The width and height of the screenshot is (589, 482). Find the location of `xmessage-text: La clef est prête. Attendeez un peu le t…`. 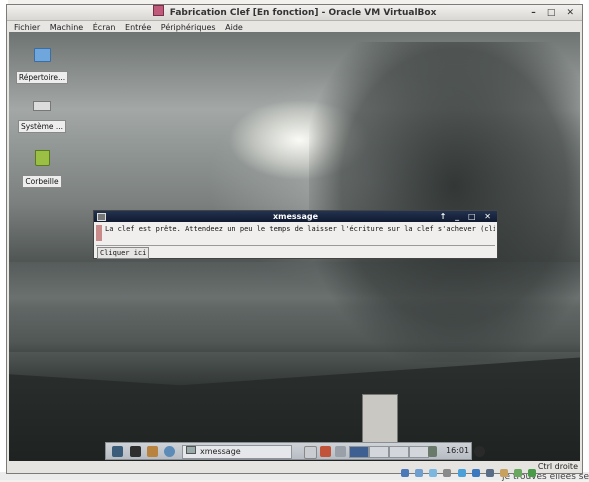

xmessage-text: La clef est prête. Attendeez un peu le t… is located at coordinates (300, 229).